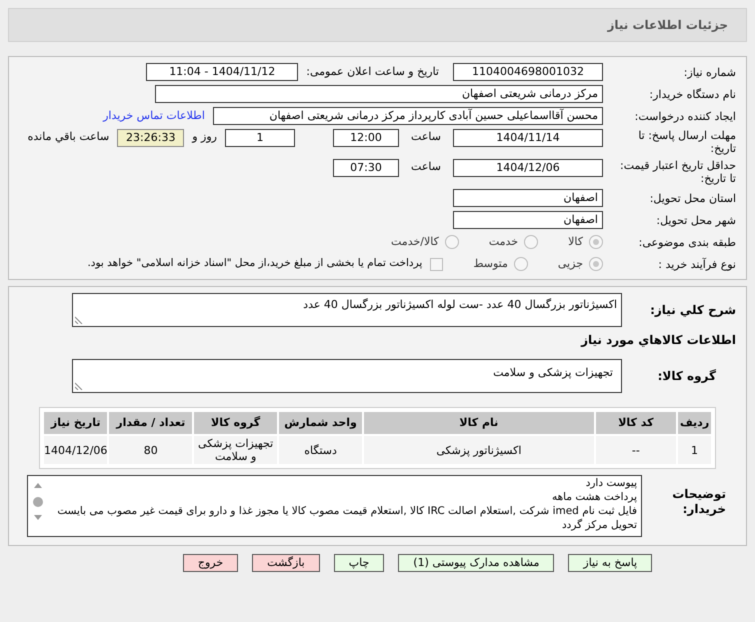 This screenshot has height=622, width=755. What do you see at coordinates (667, 25) in the screenshot?
I see `page-title: جزئيات اطلاعات نياز` at bounding box center [667, 25].